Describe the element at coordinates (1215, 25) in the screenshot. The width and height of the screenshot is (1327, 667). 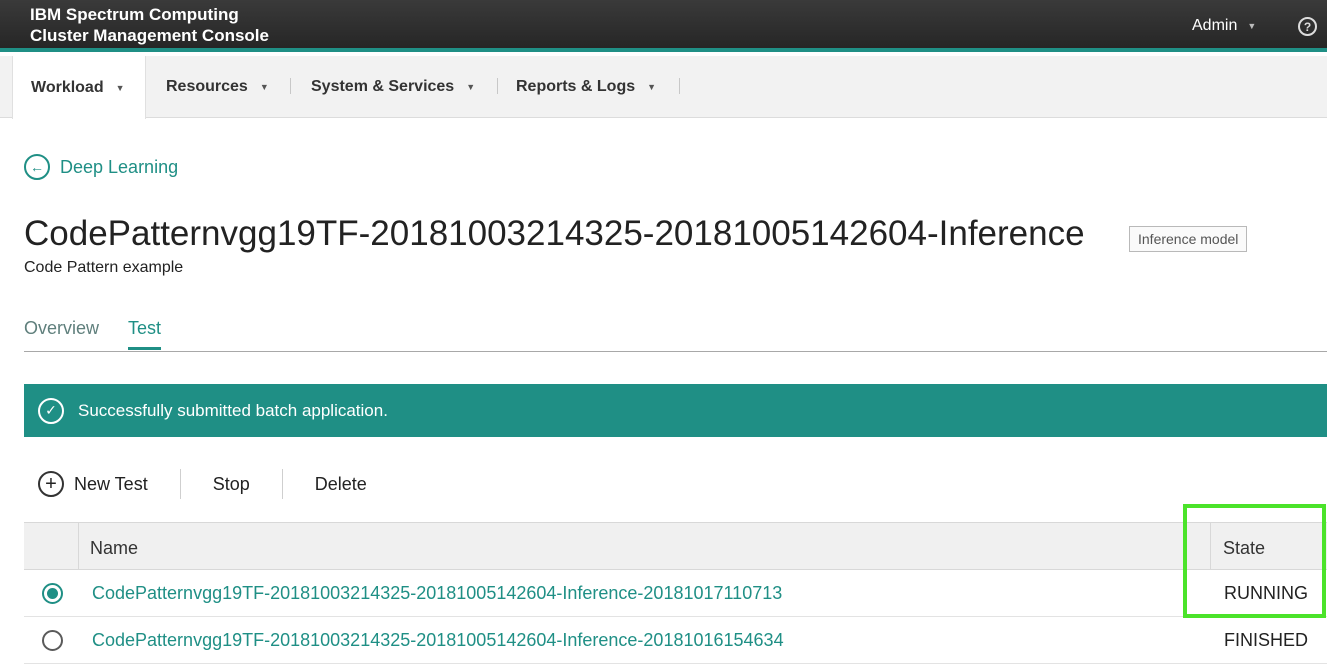
I see `user-name: Admin` at that location.